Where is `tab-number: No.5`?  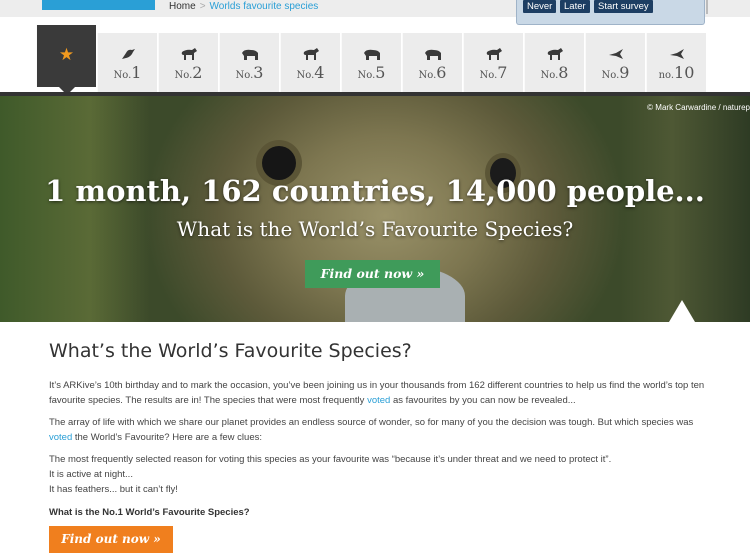 tab-number: No.5 is located at coordinates (371, 72).